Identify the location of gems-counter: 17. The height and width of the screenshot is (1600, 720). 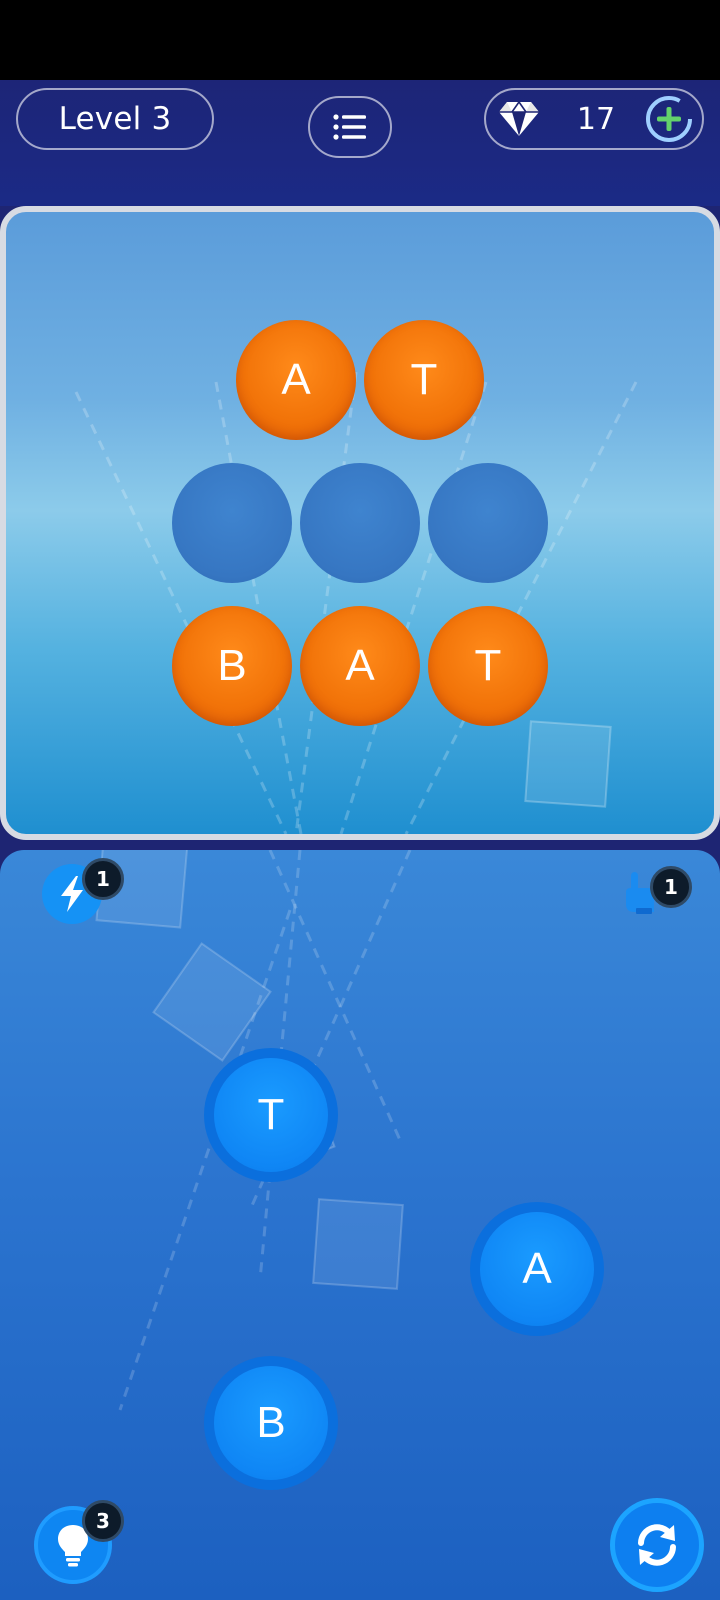
(594, 119).